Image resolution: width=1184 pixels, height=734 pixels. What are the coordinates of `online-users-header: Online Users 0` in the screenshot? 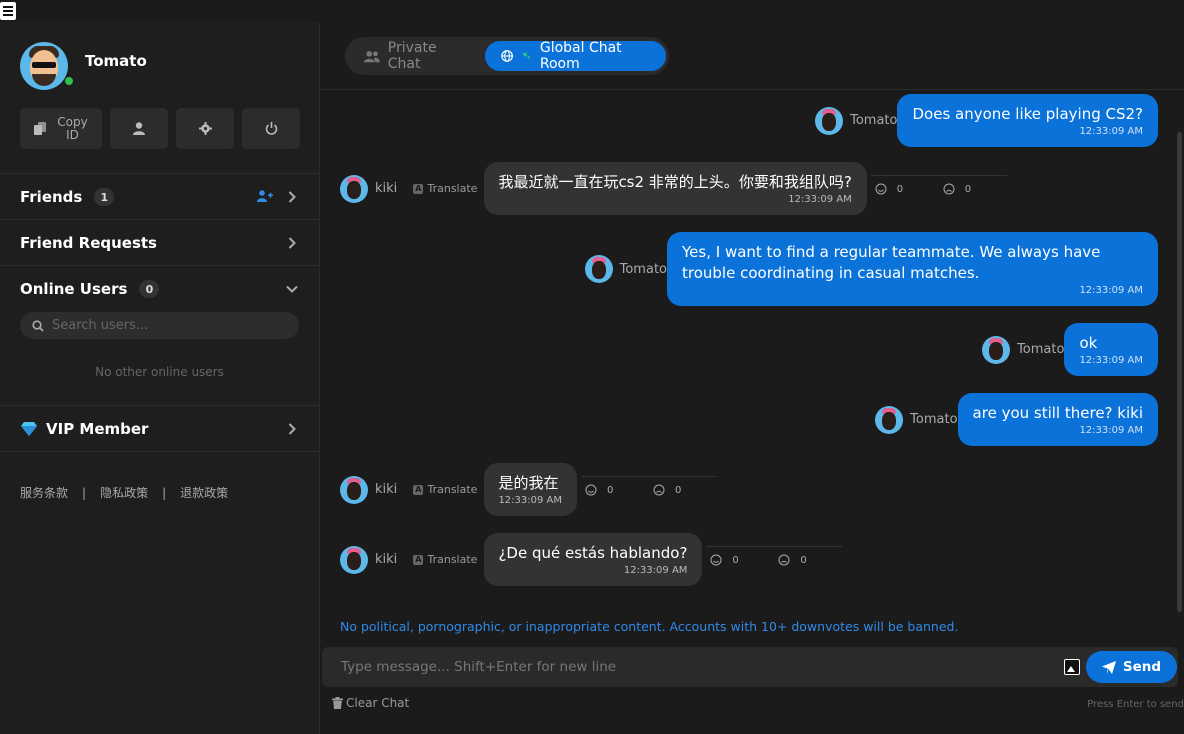 It's located at (159, 289).